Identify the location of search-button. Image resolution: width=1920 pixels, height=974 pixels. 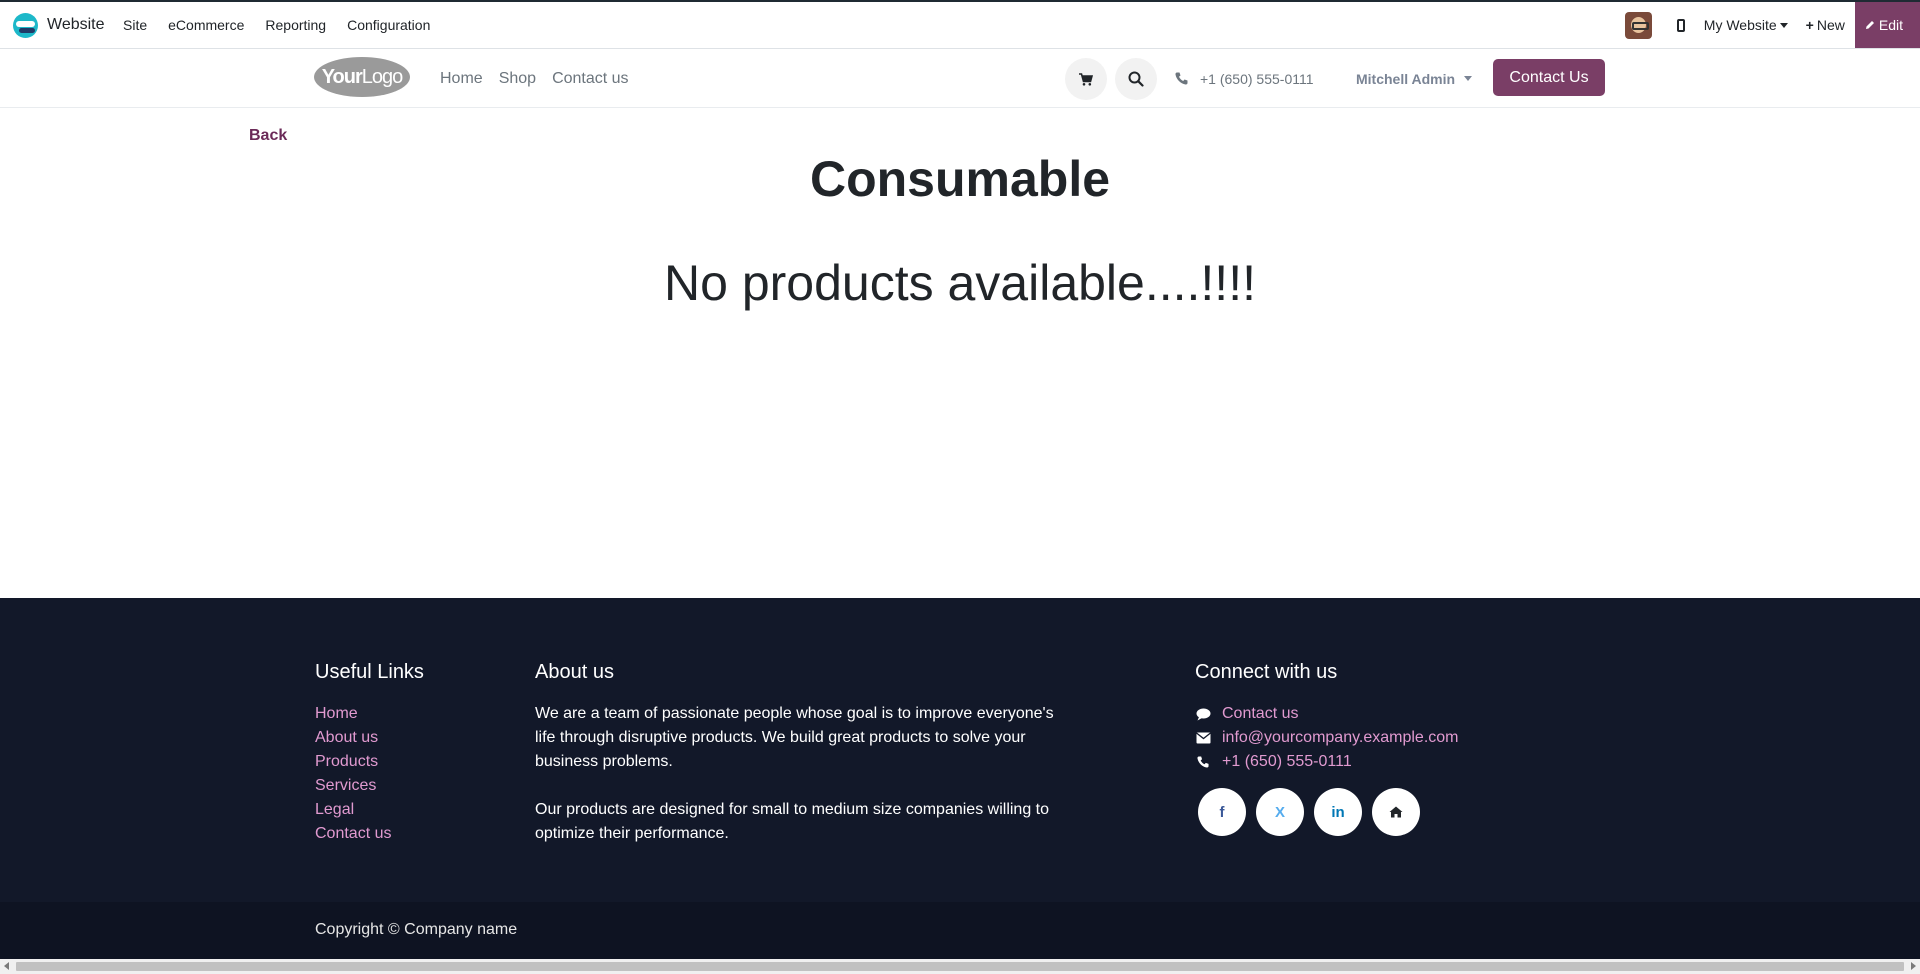
(1136, 79).